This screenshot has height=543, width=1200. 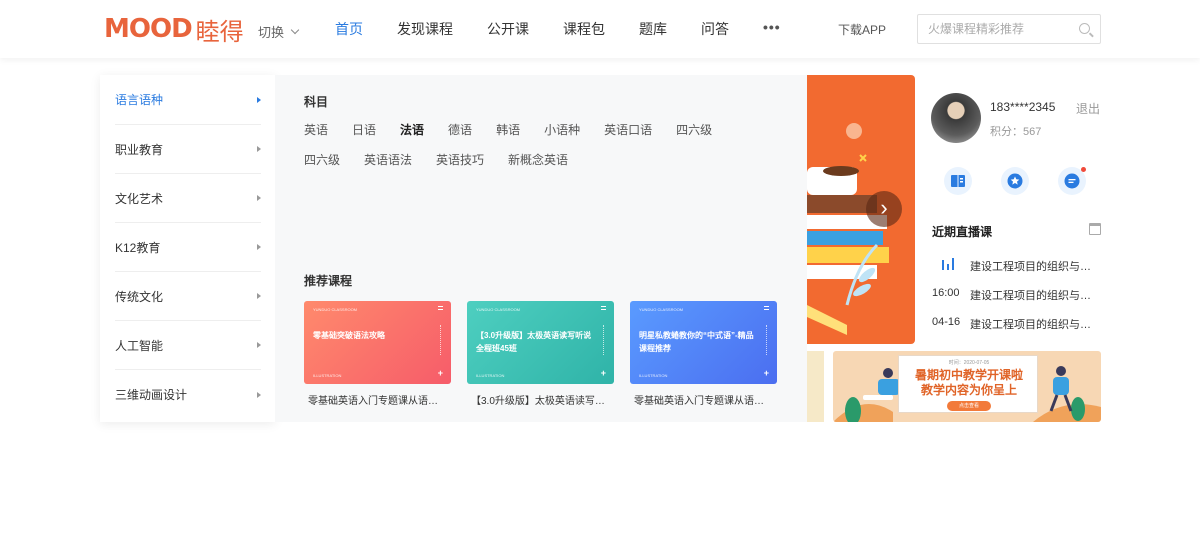 What do you see at coordinates (188, 345) in the screenshot?
I see `category-item-ai: 人工智能` at bounding box center [188, 345].